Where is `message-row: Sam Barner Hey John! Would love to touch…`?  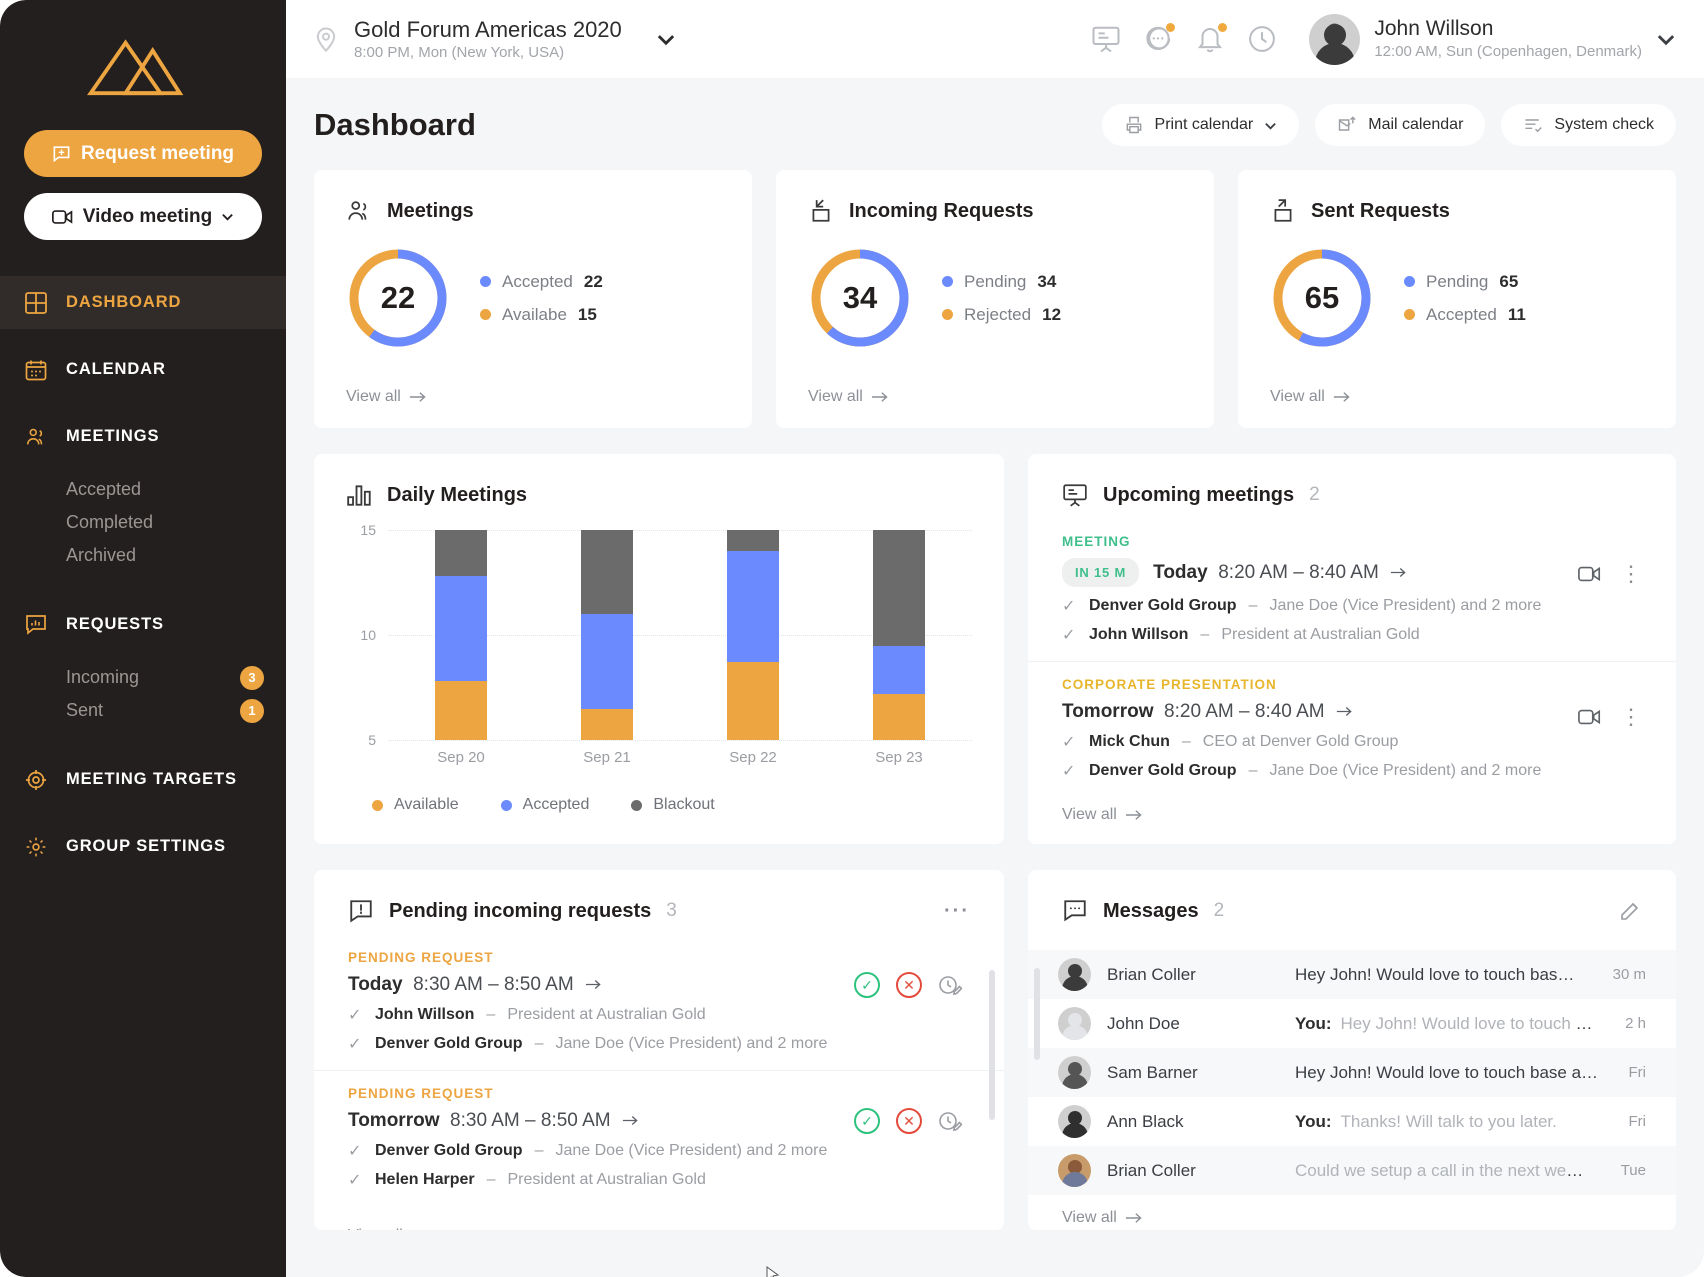 message-row: Sam Barner Hey John! Would love to touch… is located at coordinates (1352, 1072).